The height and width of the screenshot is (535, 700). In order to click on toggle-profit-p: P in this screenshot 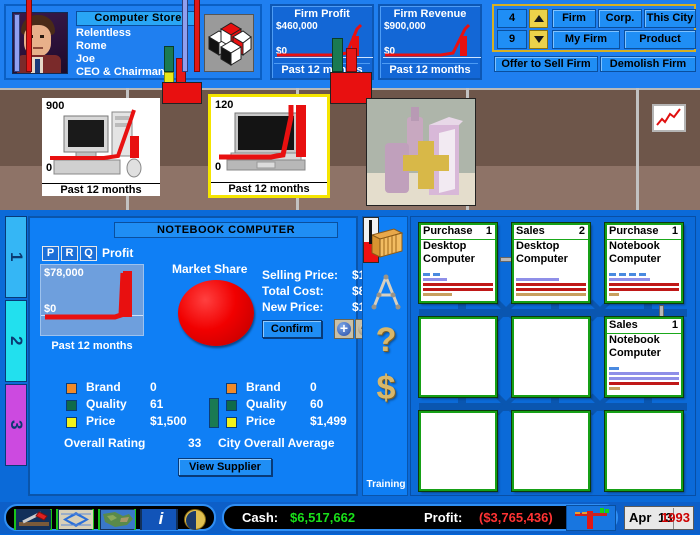, I will do `click(50, 253)`.